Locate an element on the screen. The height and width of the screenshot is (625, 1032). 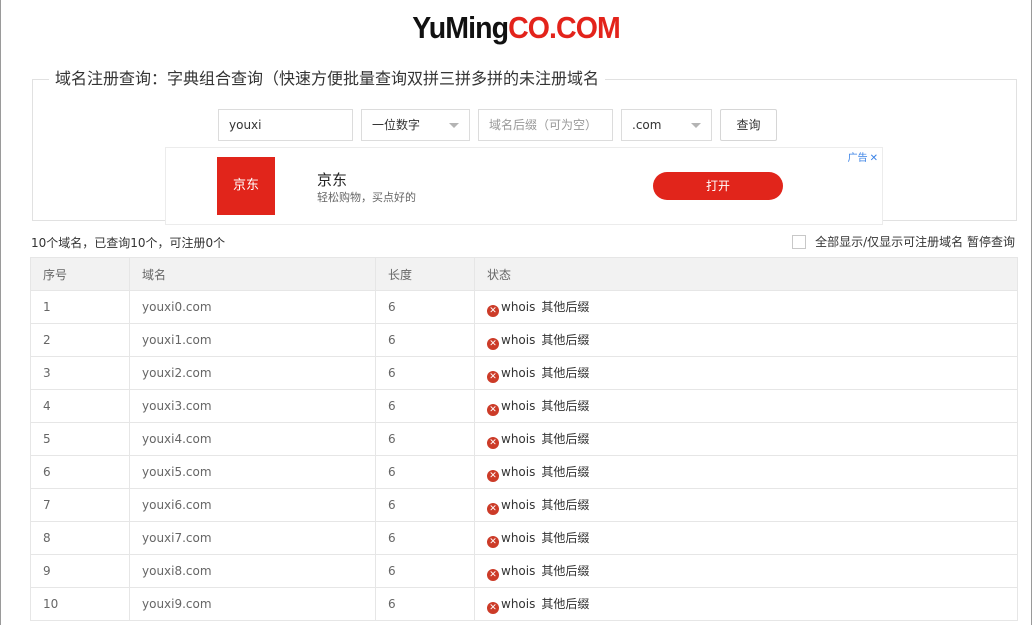
row-domain: youxi4.com is located at coordinates (252, 439).